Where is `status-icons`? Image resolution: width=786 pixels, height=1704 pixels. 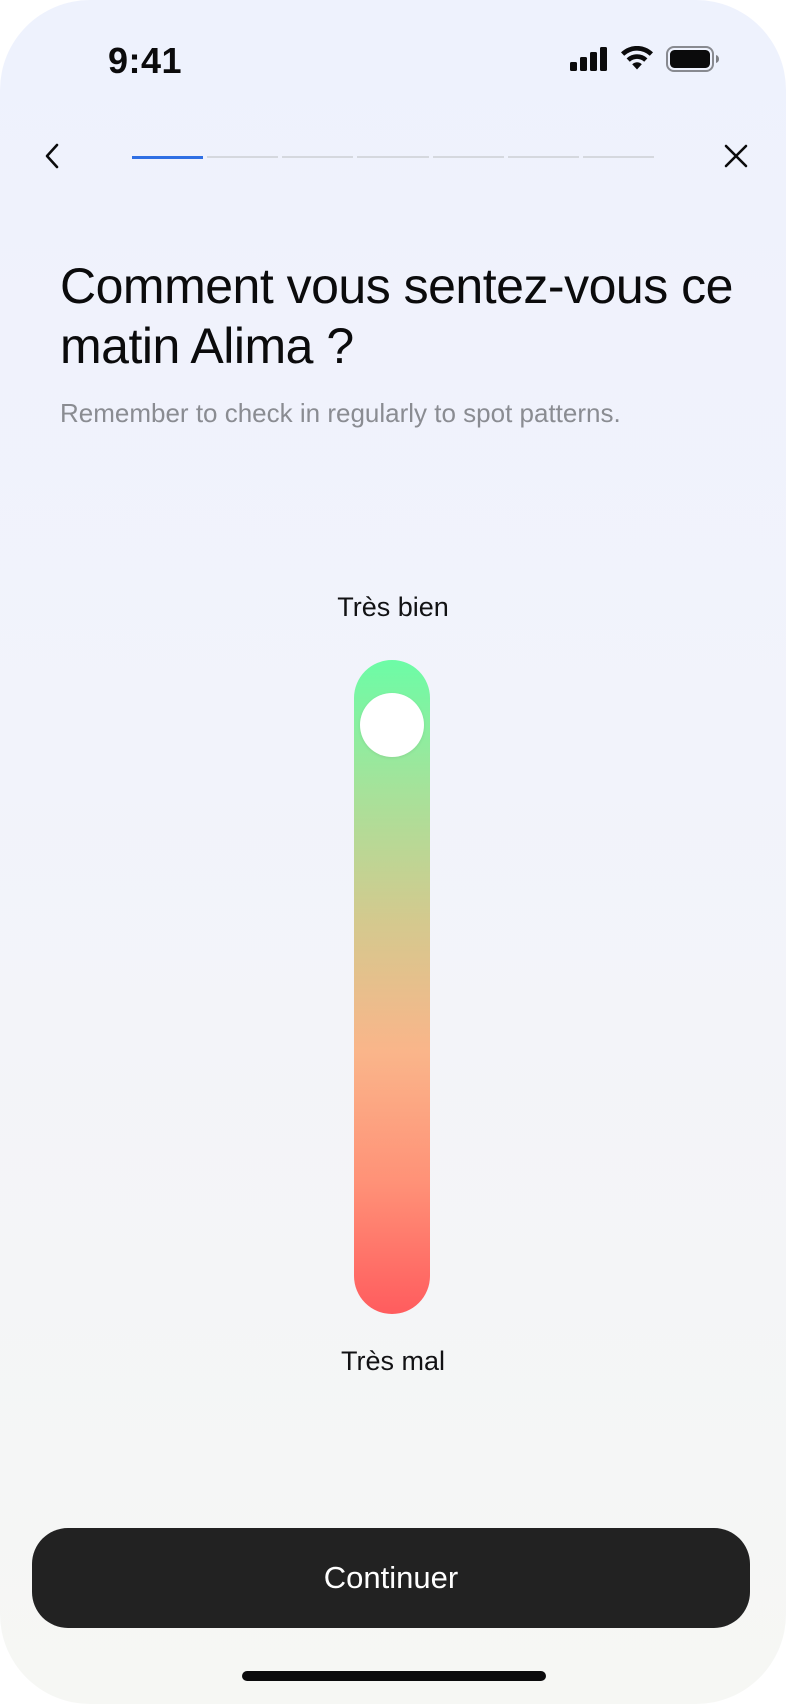
status-icons is located at coordinates (645, 61).